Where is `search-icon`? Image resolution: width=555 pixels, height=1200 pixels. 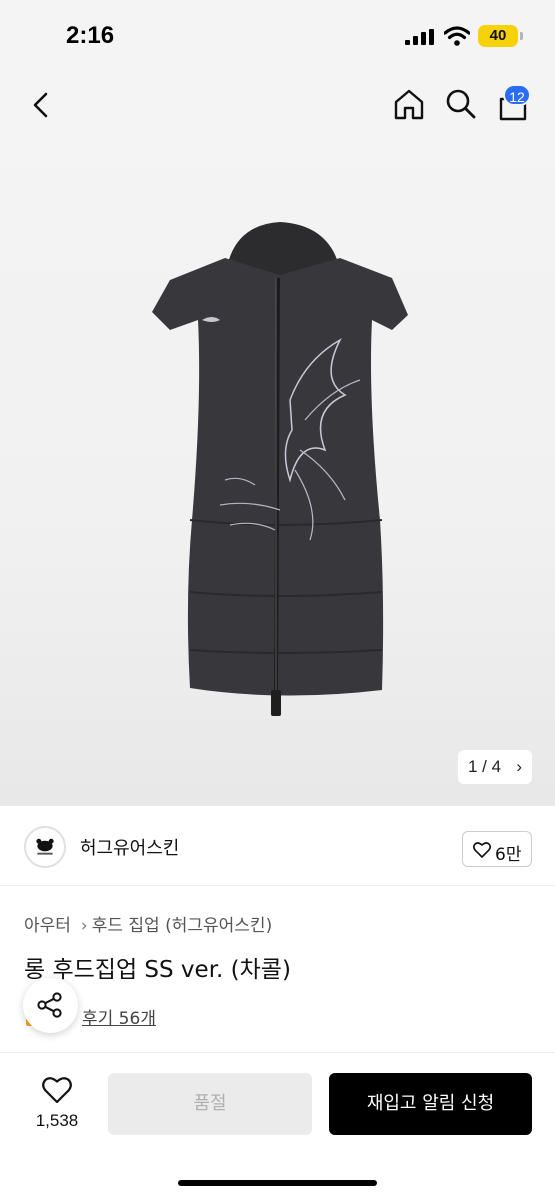 search-icon is located at coordinates (461, 104).